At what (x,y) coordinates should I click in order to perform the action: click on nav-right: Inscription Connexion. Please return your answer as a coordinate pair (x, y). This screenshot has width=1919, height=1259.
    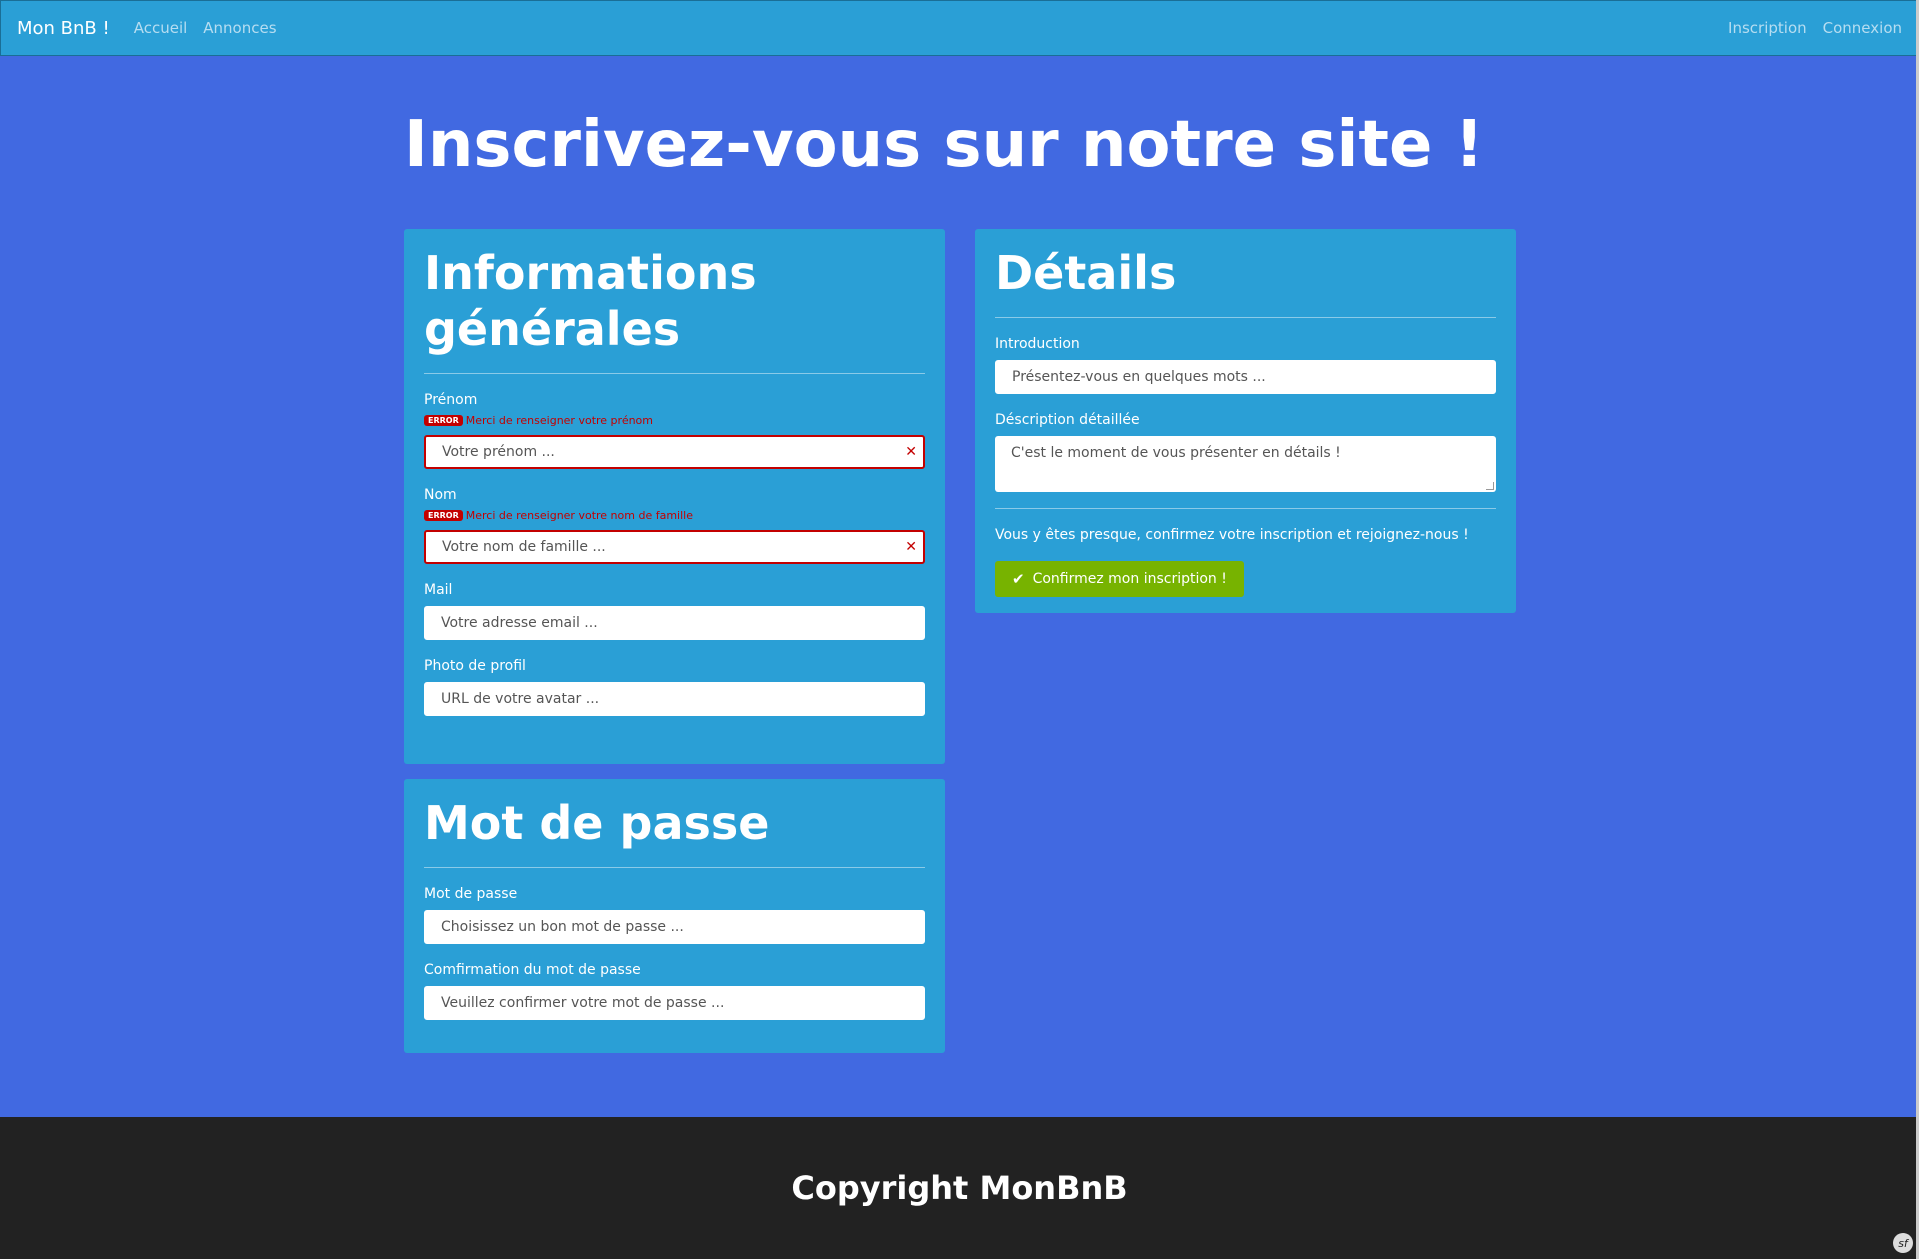
    Looking at the image, I should click on (1815, 28).